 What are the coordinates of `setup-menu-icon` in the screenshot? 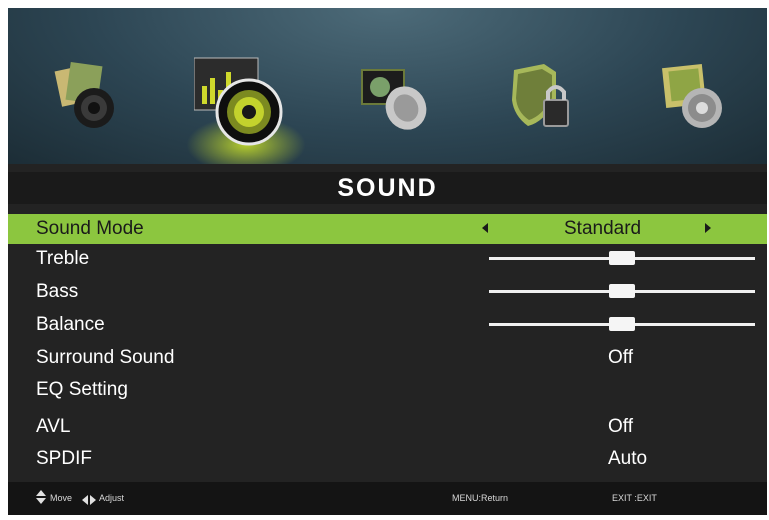 It's located at (695, 99).